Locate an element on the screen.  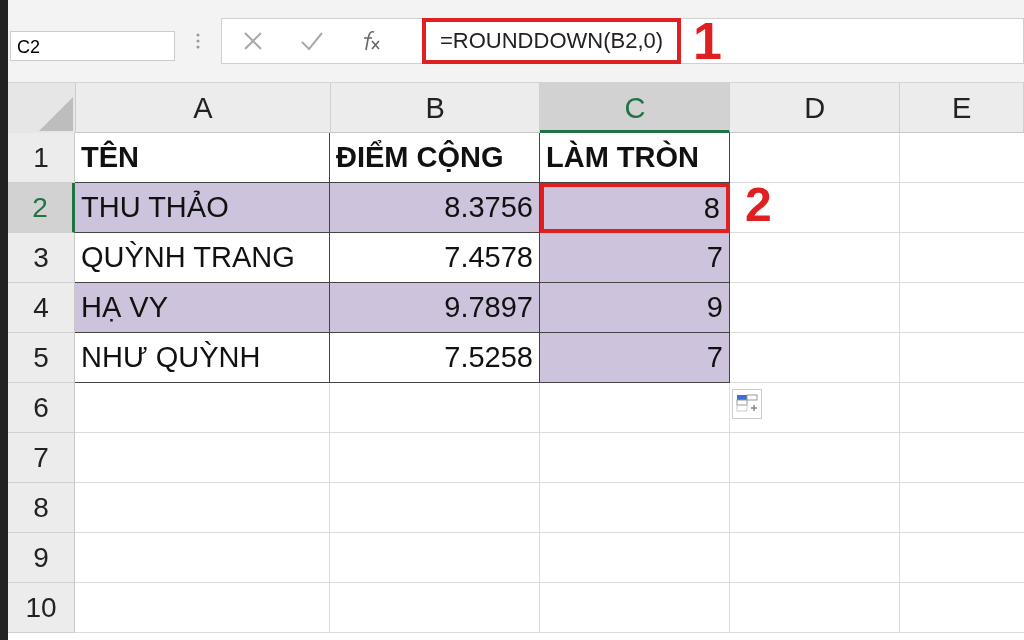
row-header: 4 is located at coordinates (41, 308).